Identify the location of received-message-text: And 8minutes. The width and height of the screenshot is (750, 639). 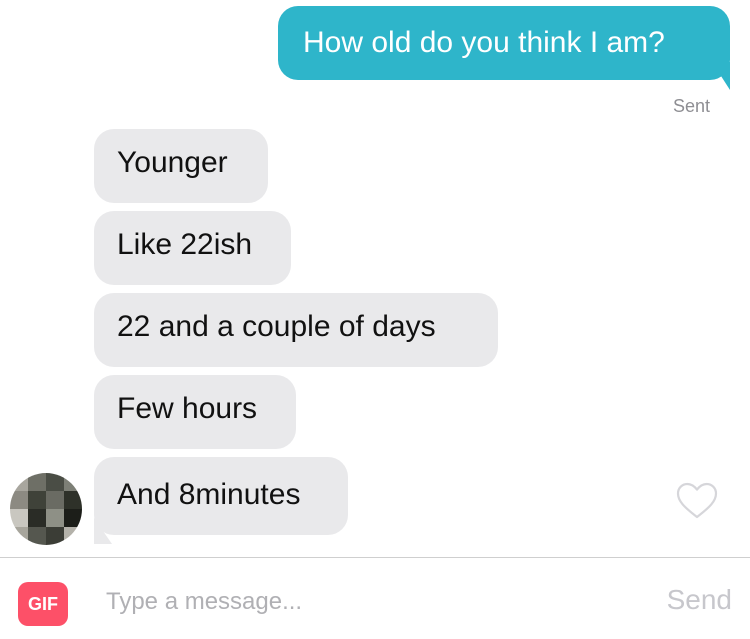
(209, 494).